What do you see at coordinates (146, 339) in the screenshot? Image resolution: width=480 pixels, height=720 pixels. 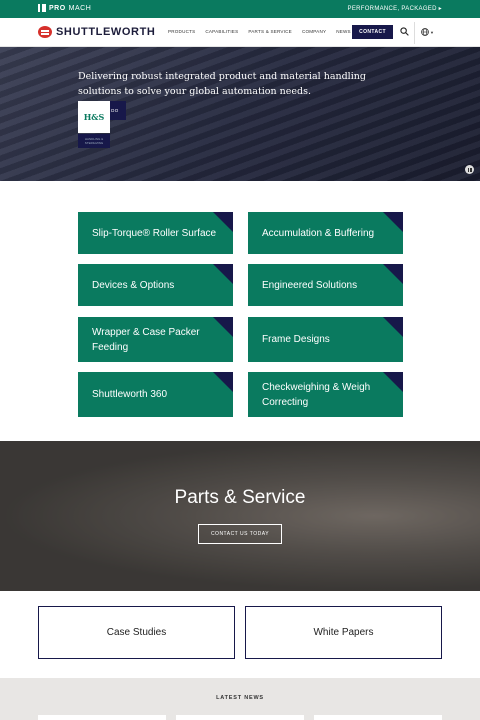 I see `tile-label: Wrapper & Case Packer Feeding` at bounding box center [146, 339].